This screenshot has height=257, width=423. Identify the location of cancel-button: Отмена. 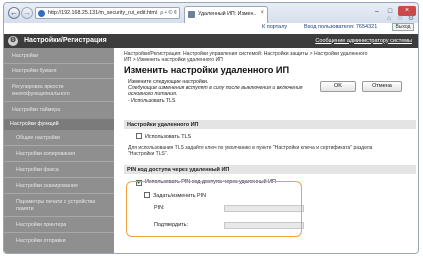
(382, 86).